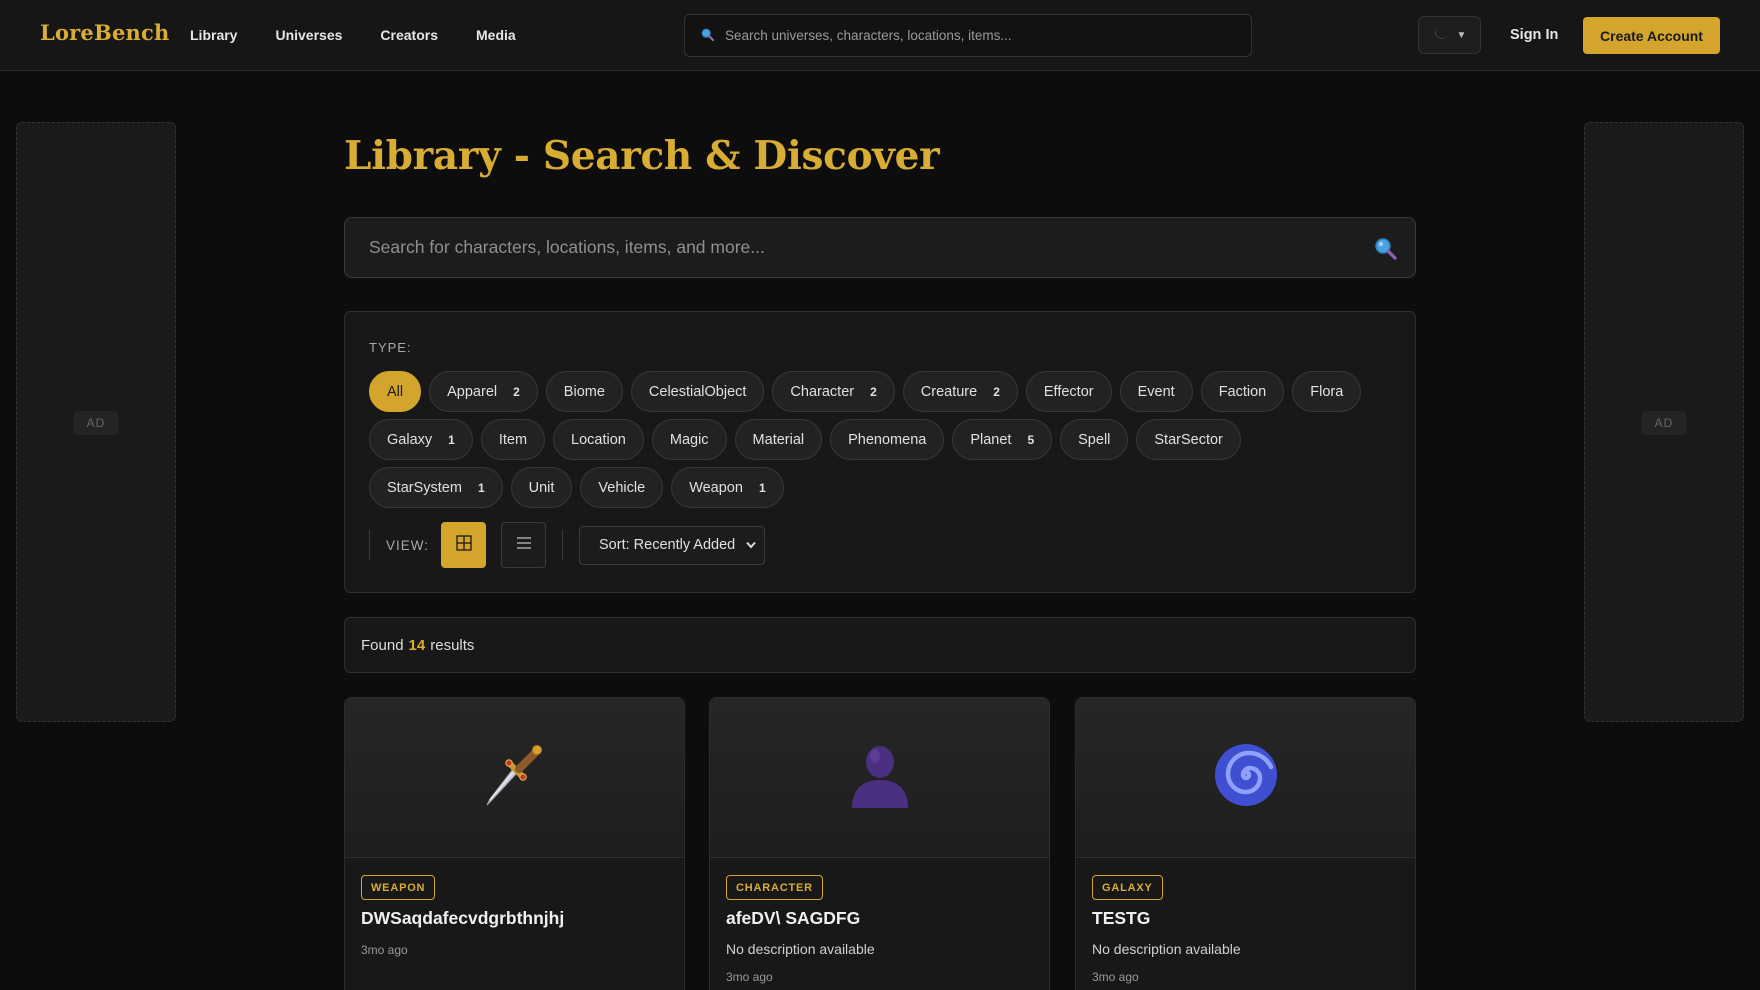 The height and width of the screenshot is (990, 1760). What do you see at coordinates (424, 487) in the screenshot?
I see `chip-label: StarSystem` at bounding box center [424, 487].